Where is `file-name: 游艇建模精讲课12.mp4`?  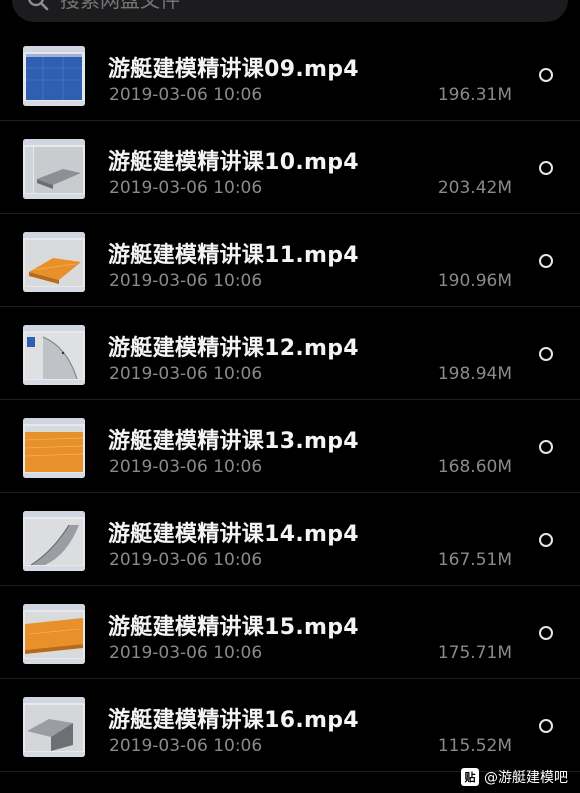
file-name: 游艇建模精讲课12.mp4 is located at coordinates (233, 348).